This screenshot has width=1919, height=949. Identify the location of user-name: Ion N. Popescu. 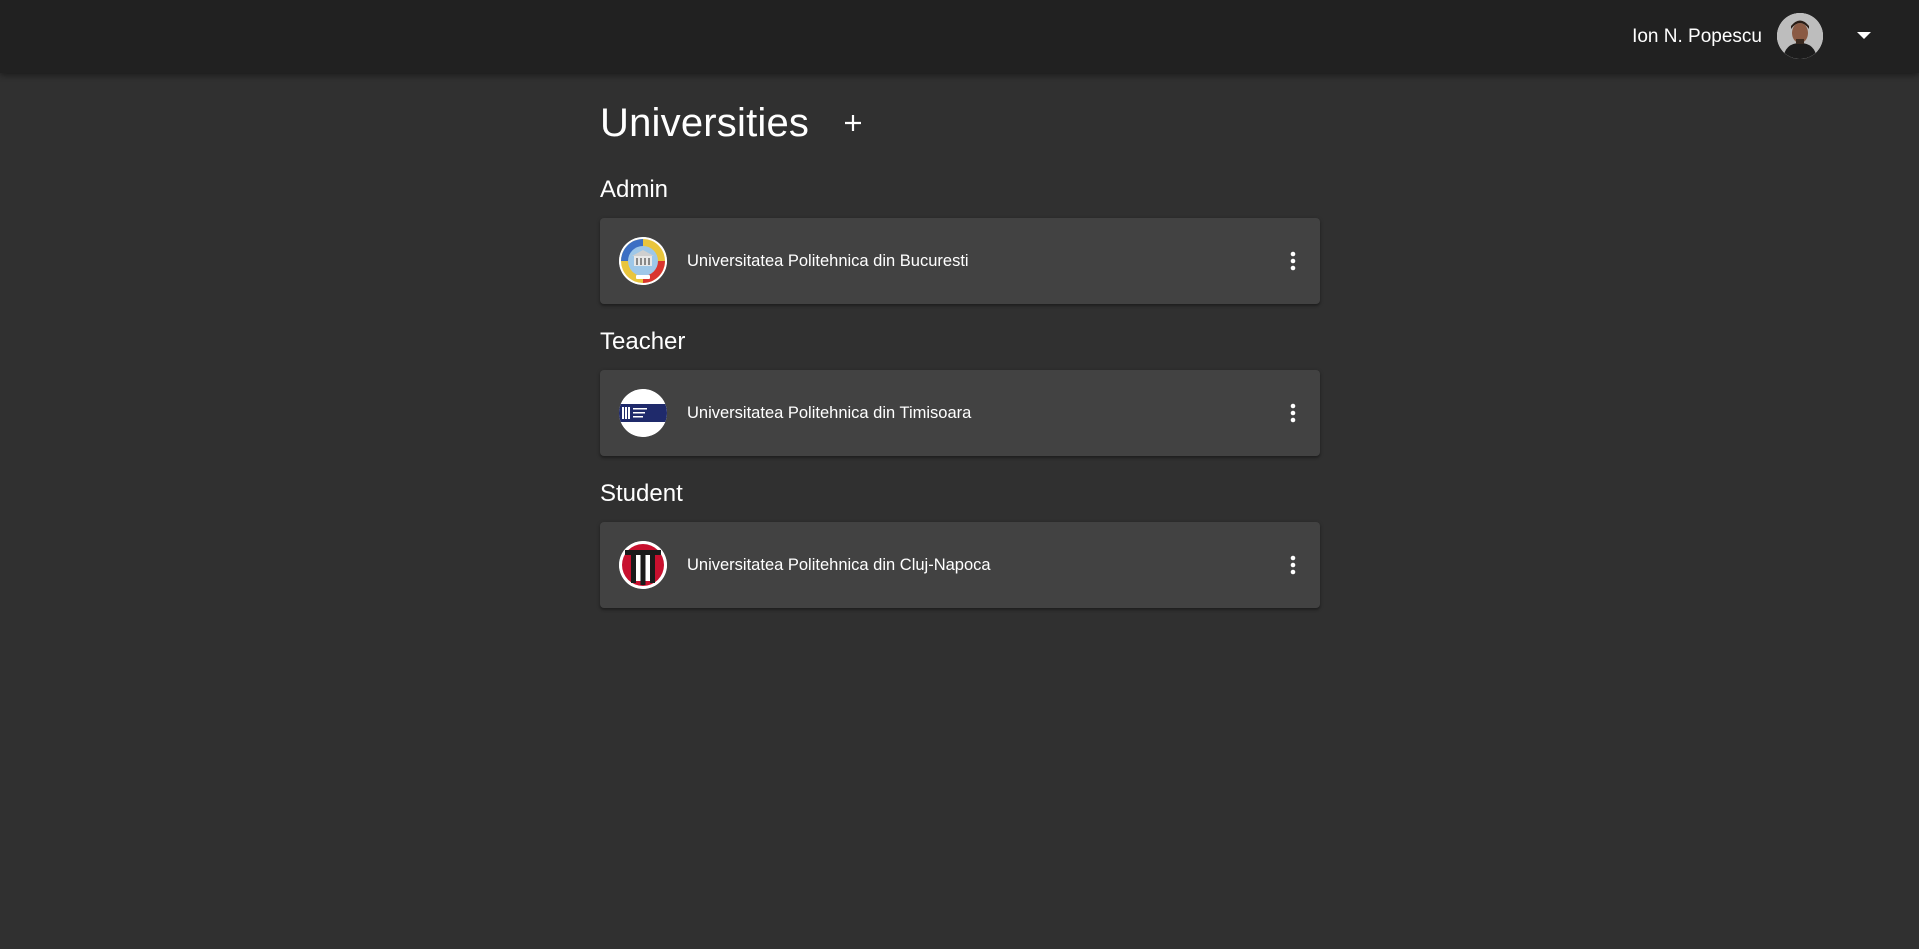
(1697, 36).